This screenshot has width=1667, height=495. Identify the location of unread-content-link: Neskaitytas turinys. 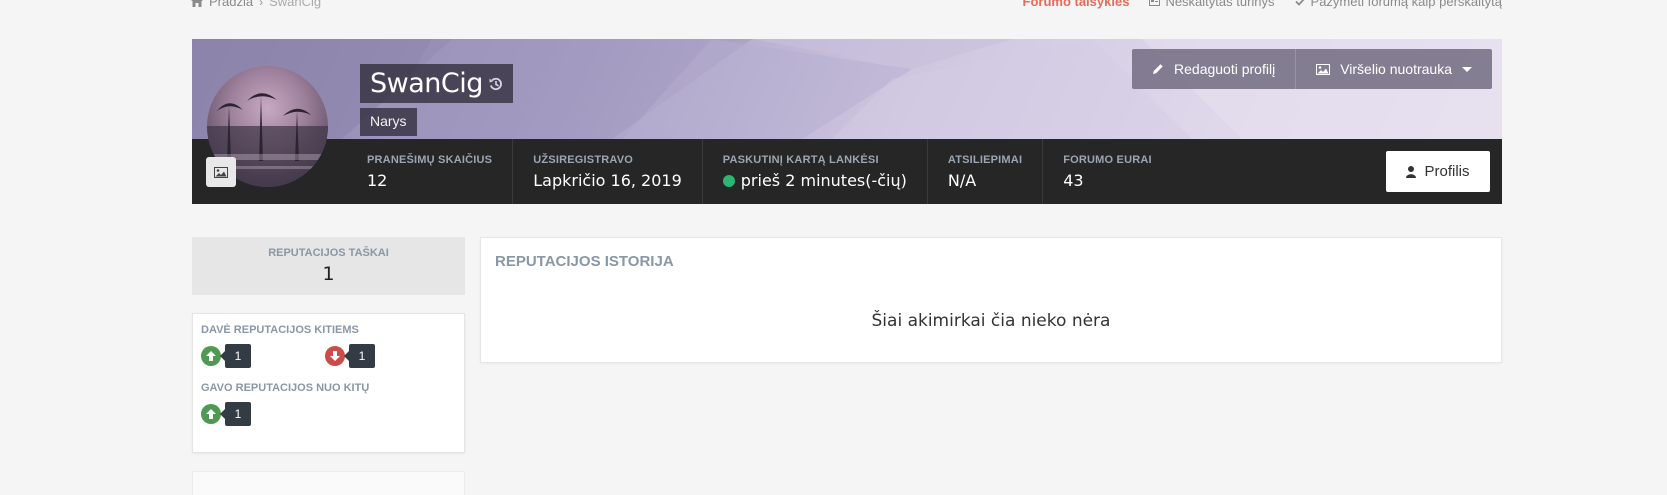
(1212, 4).